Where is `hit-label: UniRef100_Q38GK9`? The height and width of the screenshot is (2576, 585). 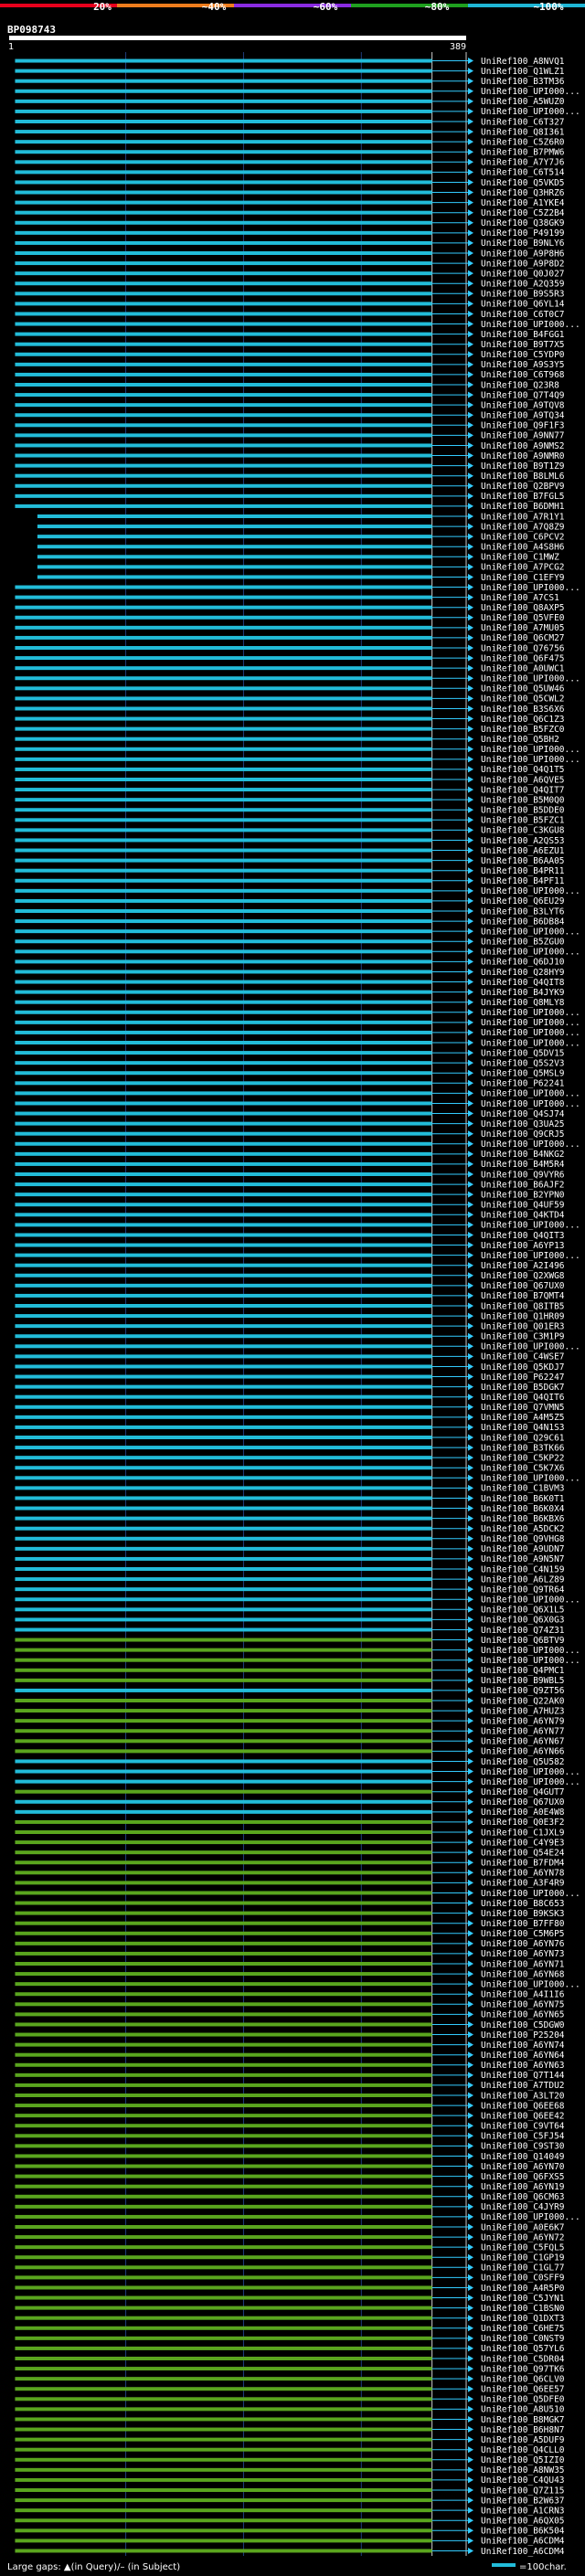 hit-label: UniRef100_Q38GK9 is located at coordinates (523, 223).